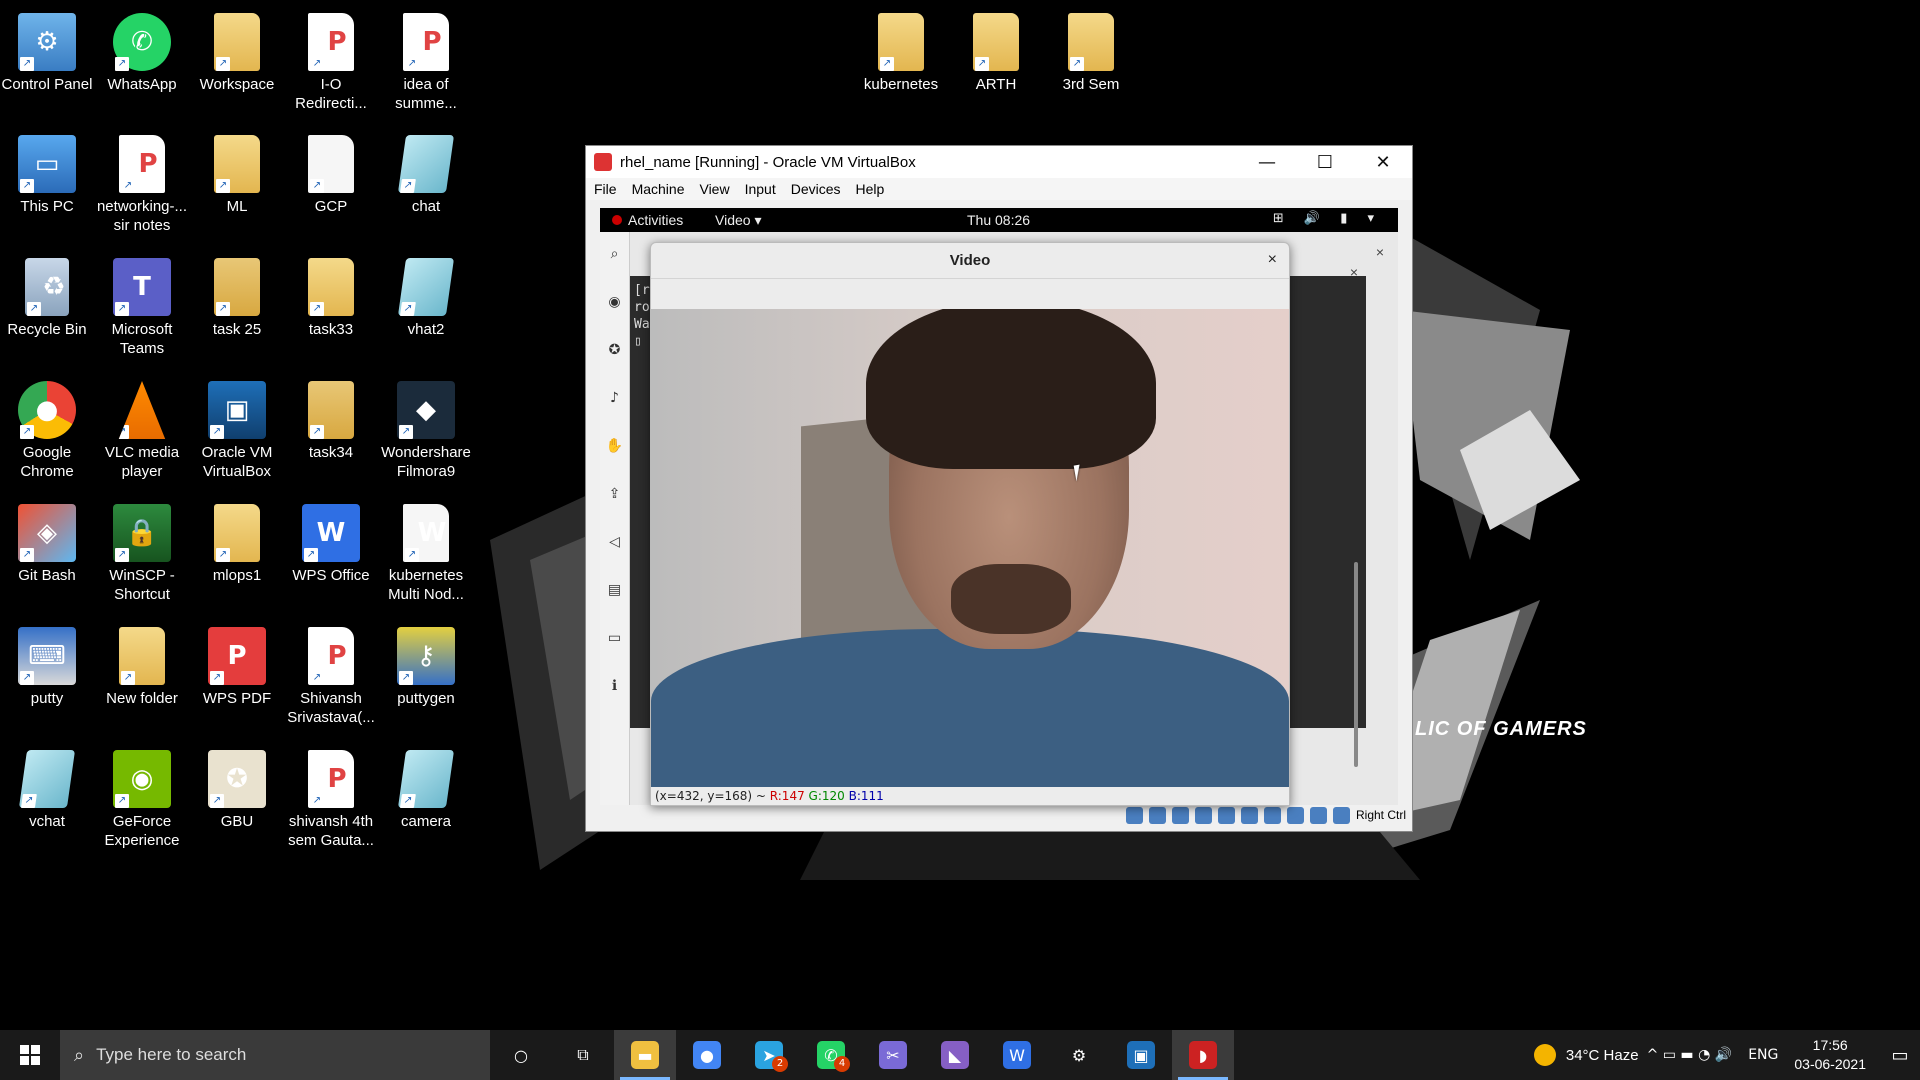  Describe the element at coordinates (426, 309) in the screenshot. I see `desktop-icon: ↗ vhat2` at that location.